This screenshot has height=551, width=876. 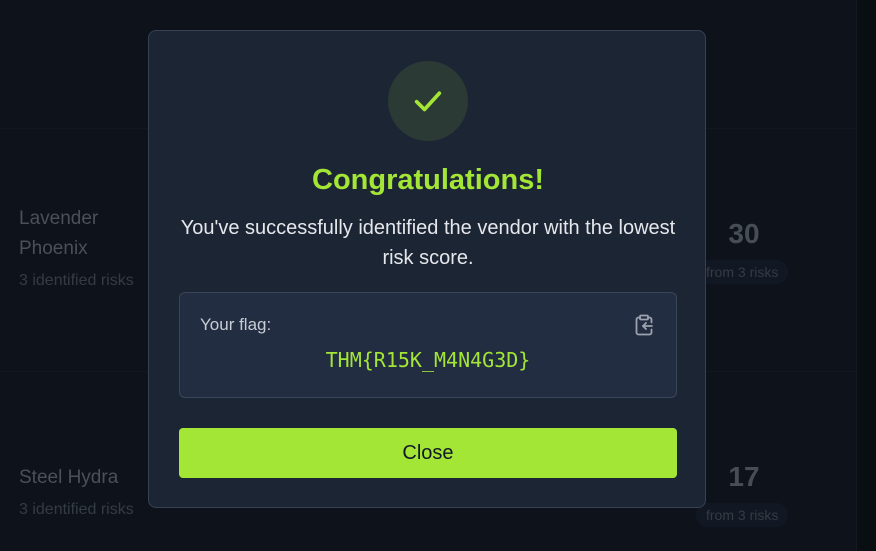 I want to click on modal-title: Congratulations!, so click(x=428, y=180).